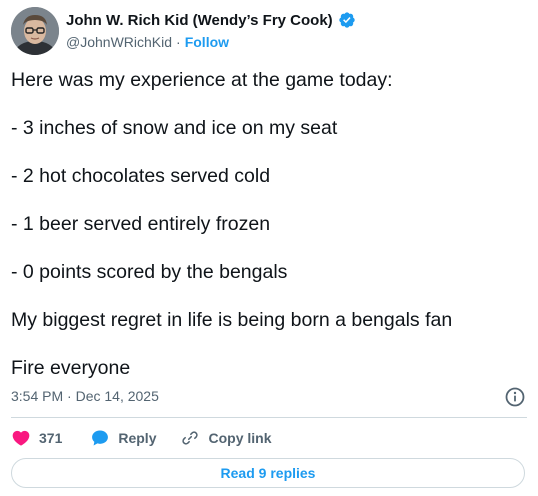 Image resolution: width=538 pixels, height=496 pixels. I want to click on speech-bubble-icon, so click(100, 438).